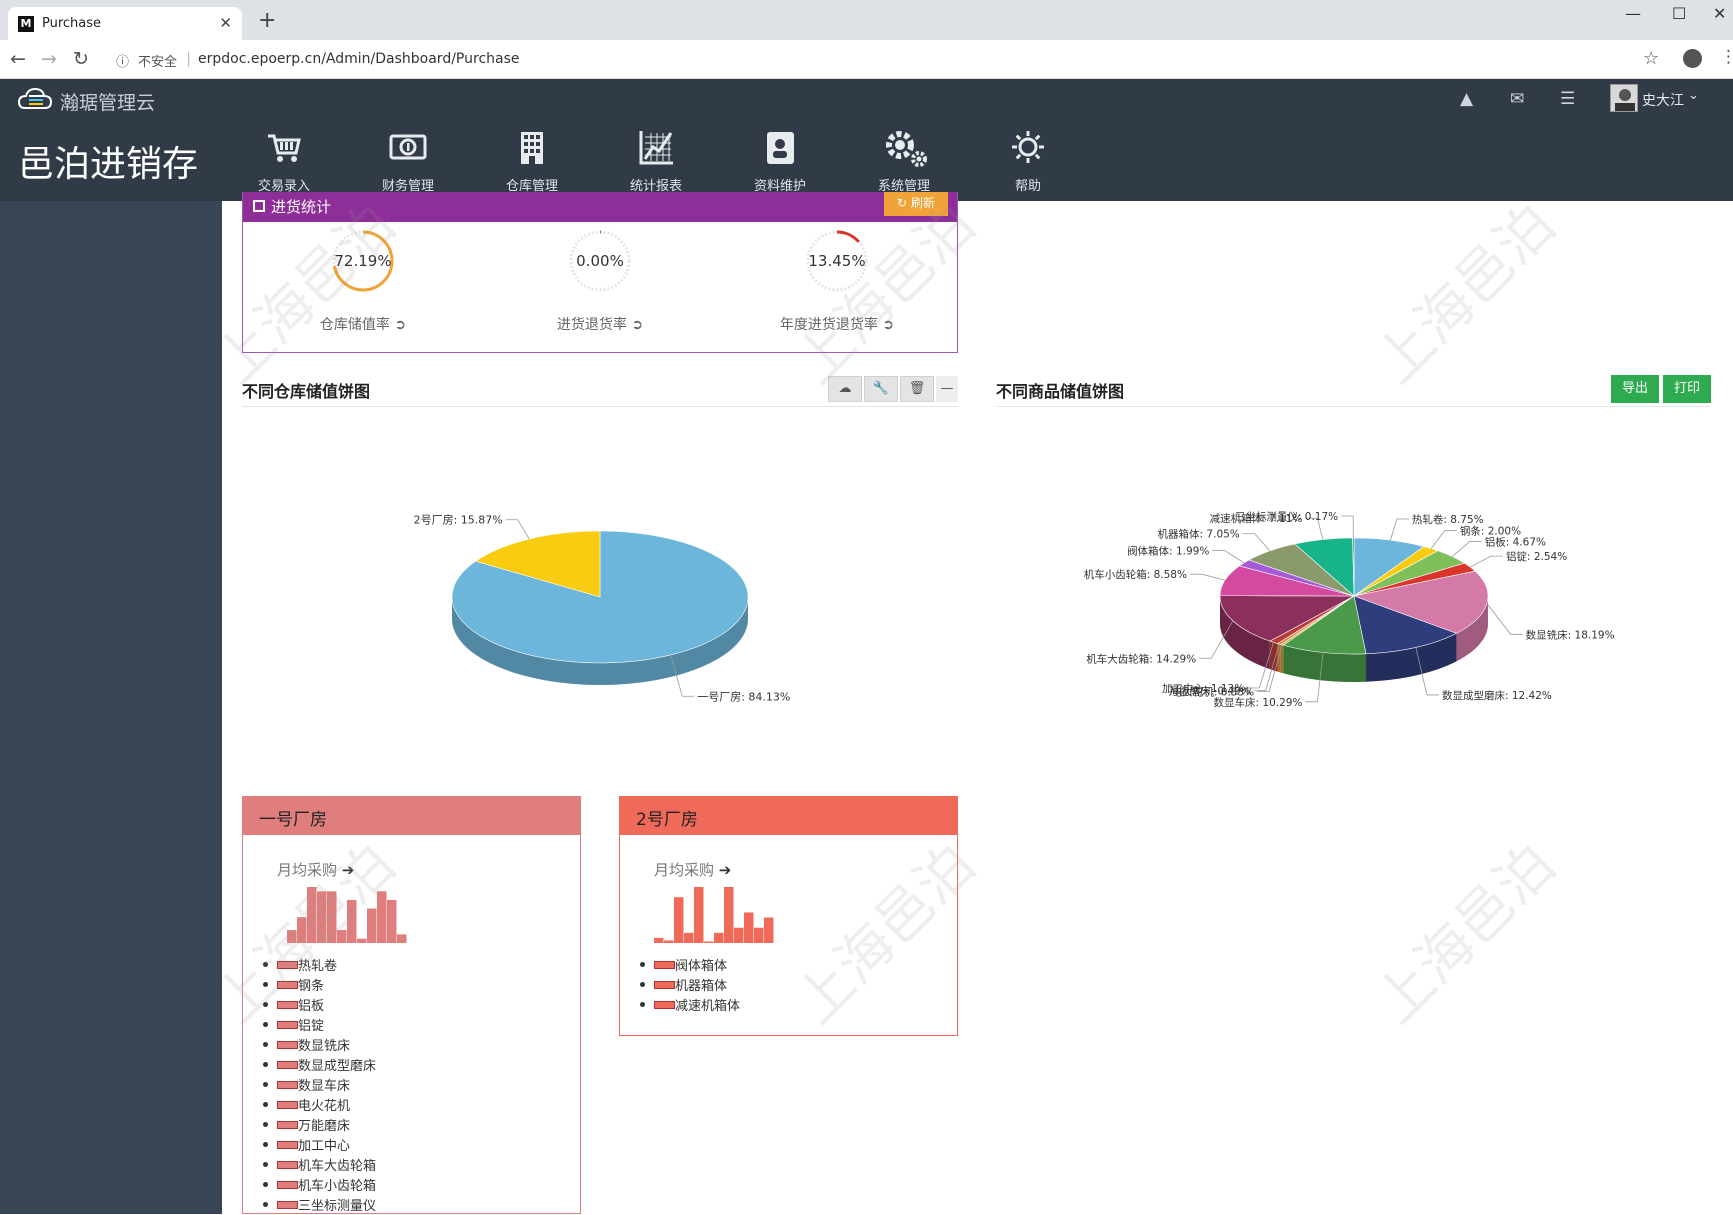  Describe the element at coordinates (1692, 58) in the screenshot. I see `account-icon` at that location.